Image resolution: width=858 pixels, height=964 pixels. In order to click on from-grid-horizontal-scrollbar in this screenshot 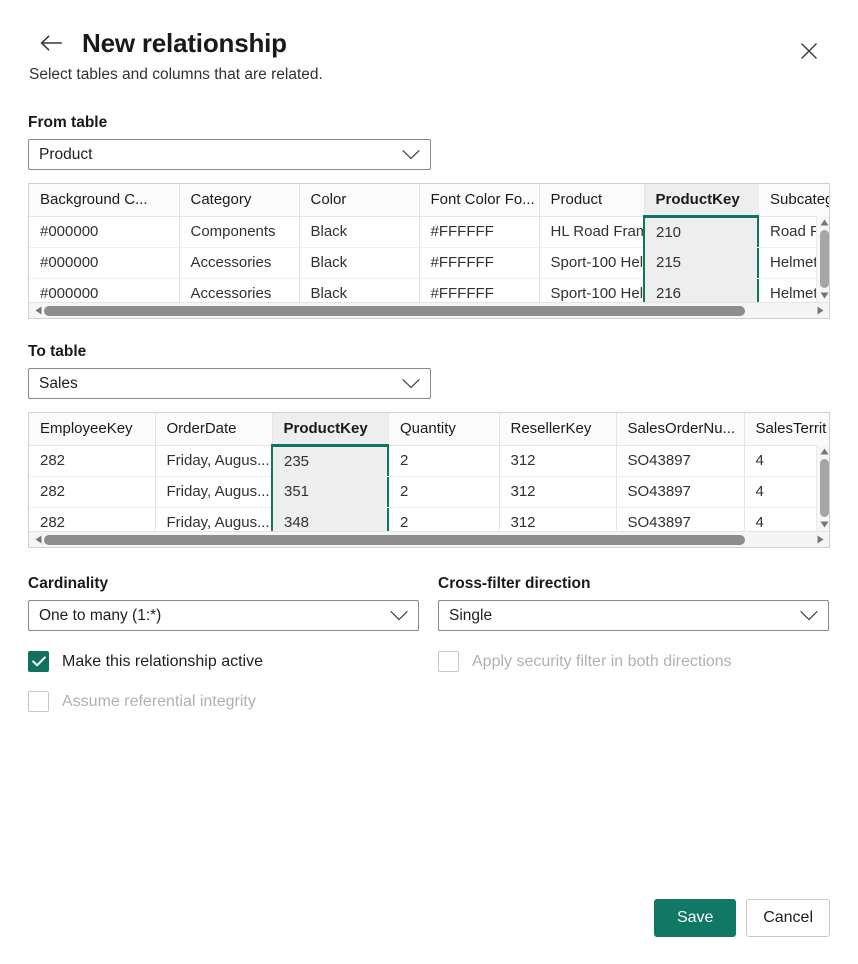, I will do `click(429, 310)`.